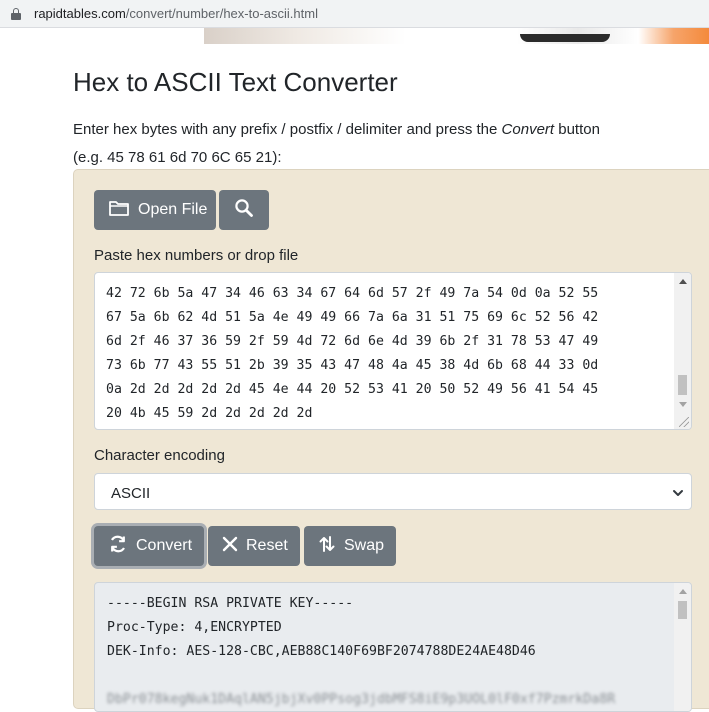 The width and height of the screenshot is (709, 712). What do you see at coordinates (565, 38) in the screenshot?
I see `ad-banner-device-image` at bounding box center [565, 38].